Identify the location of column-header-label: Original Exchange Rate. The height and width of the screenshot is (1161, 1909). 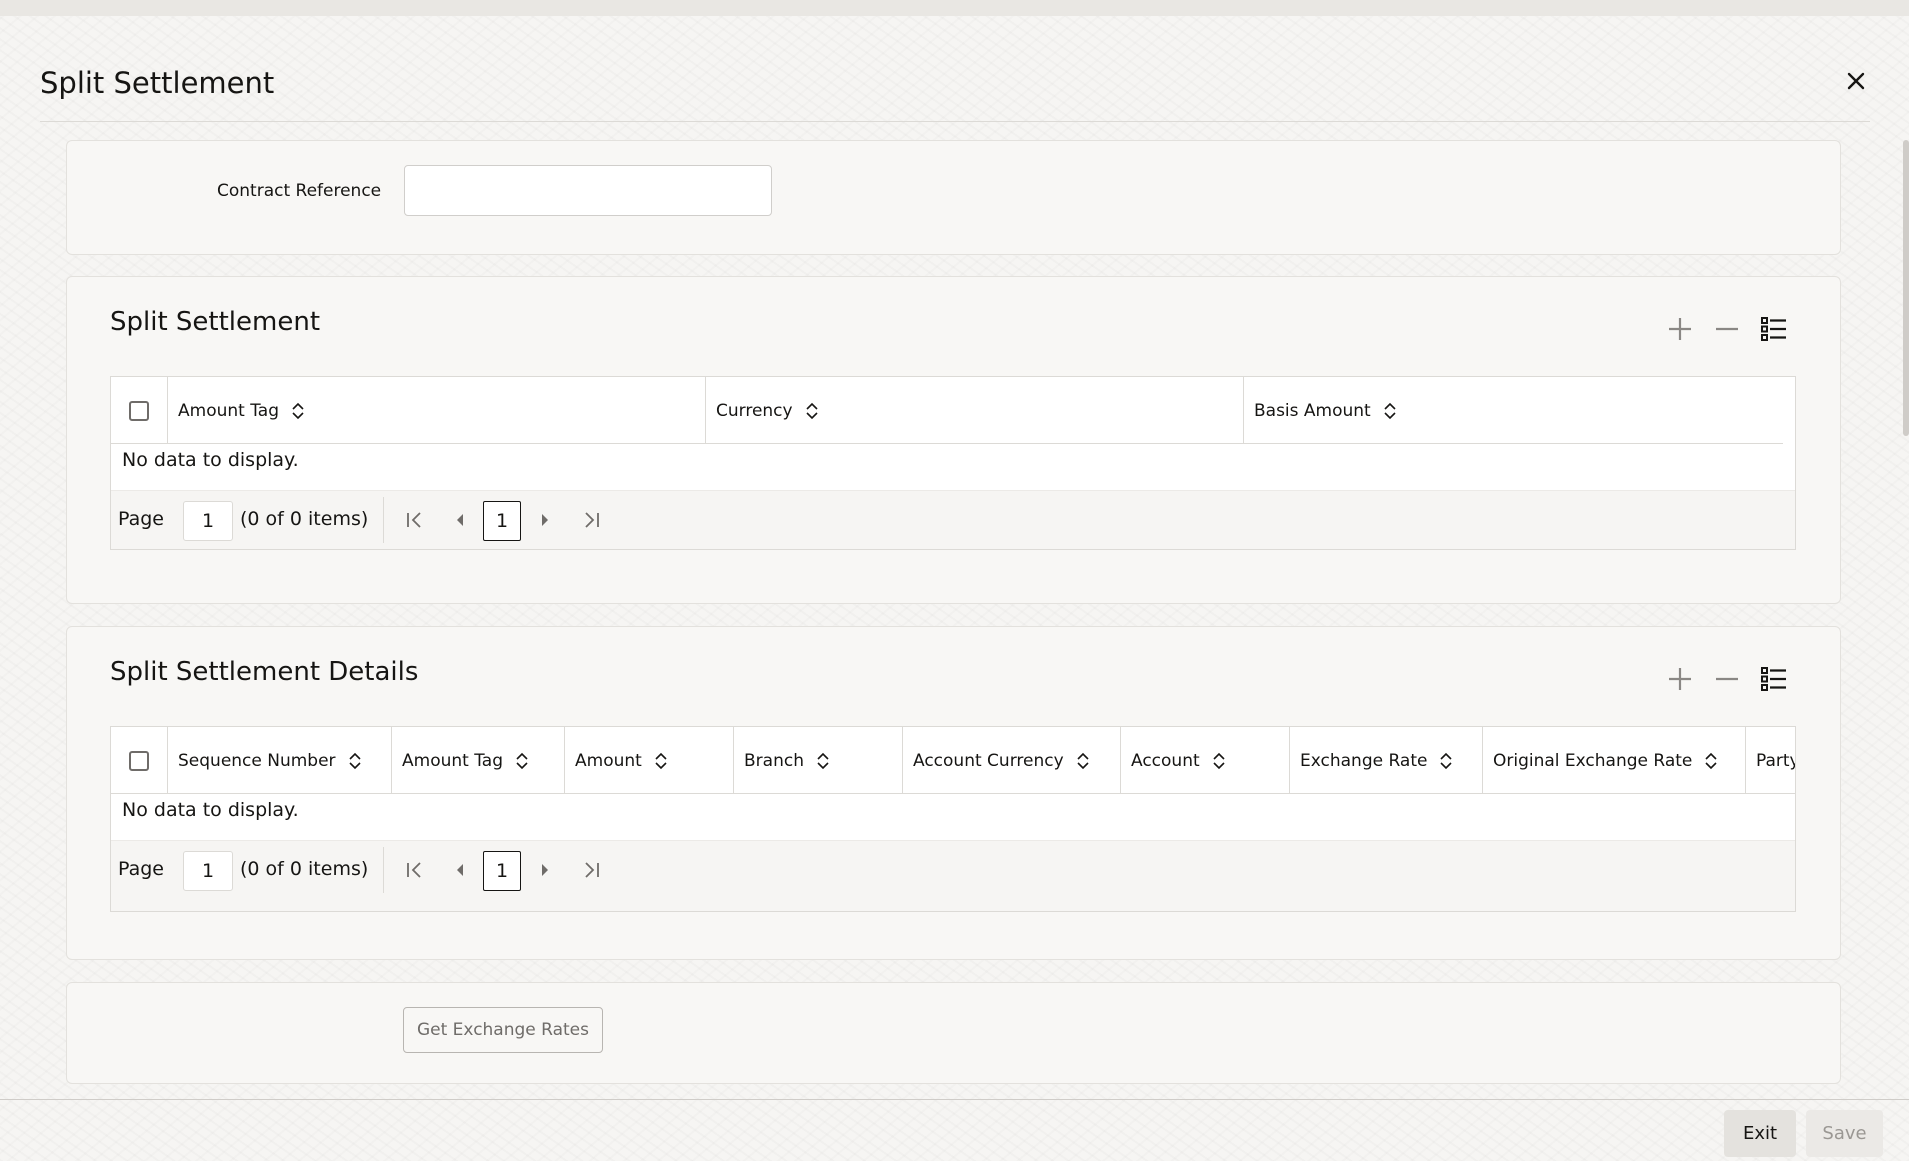
(1593, 760).